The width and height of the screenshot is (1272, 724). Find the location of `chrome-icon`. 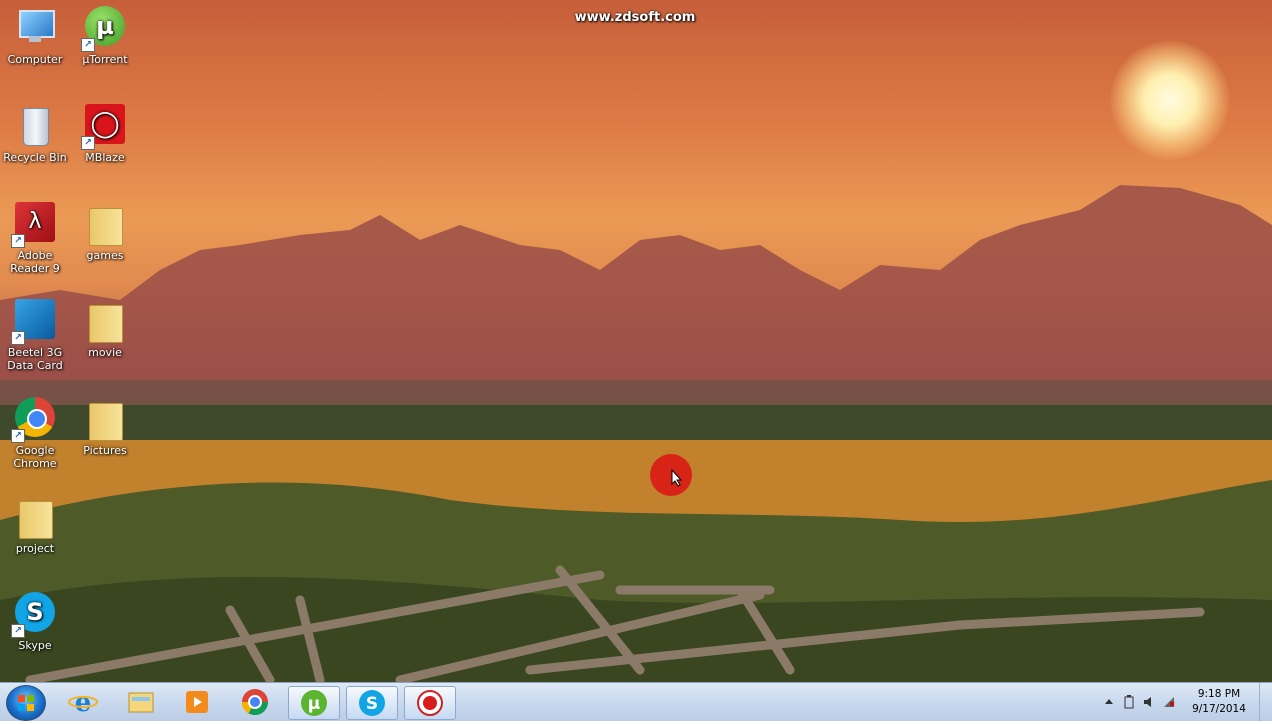

chrome-icon is located at coordinates (255, 702).